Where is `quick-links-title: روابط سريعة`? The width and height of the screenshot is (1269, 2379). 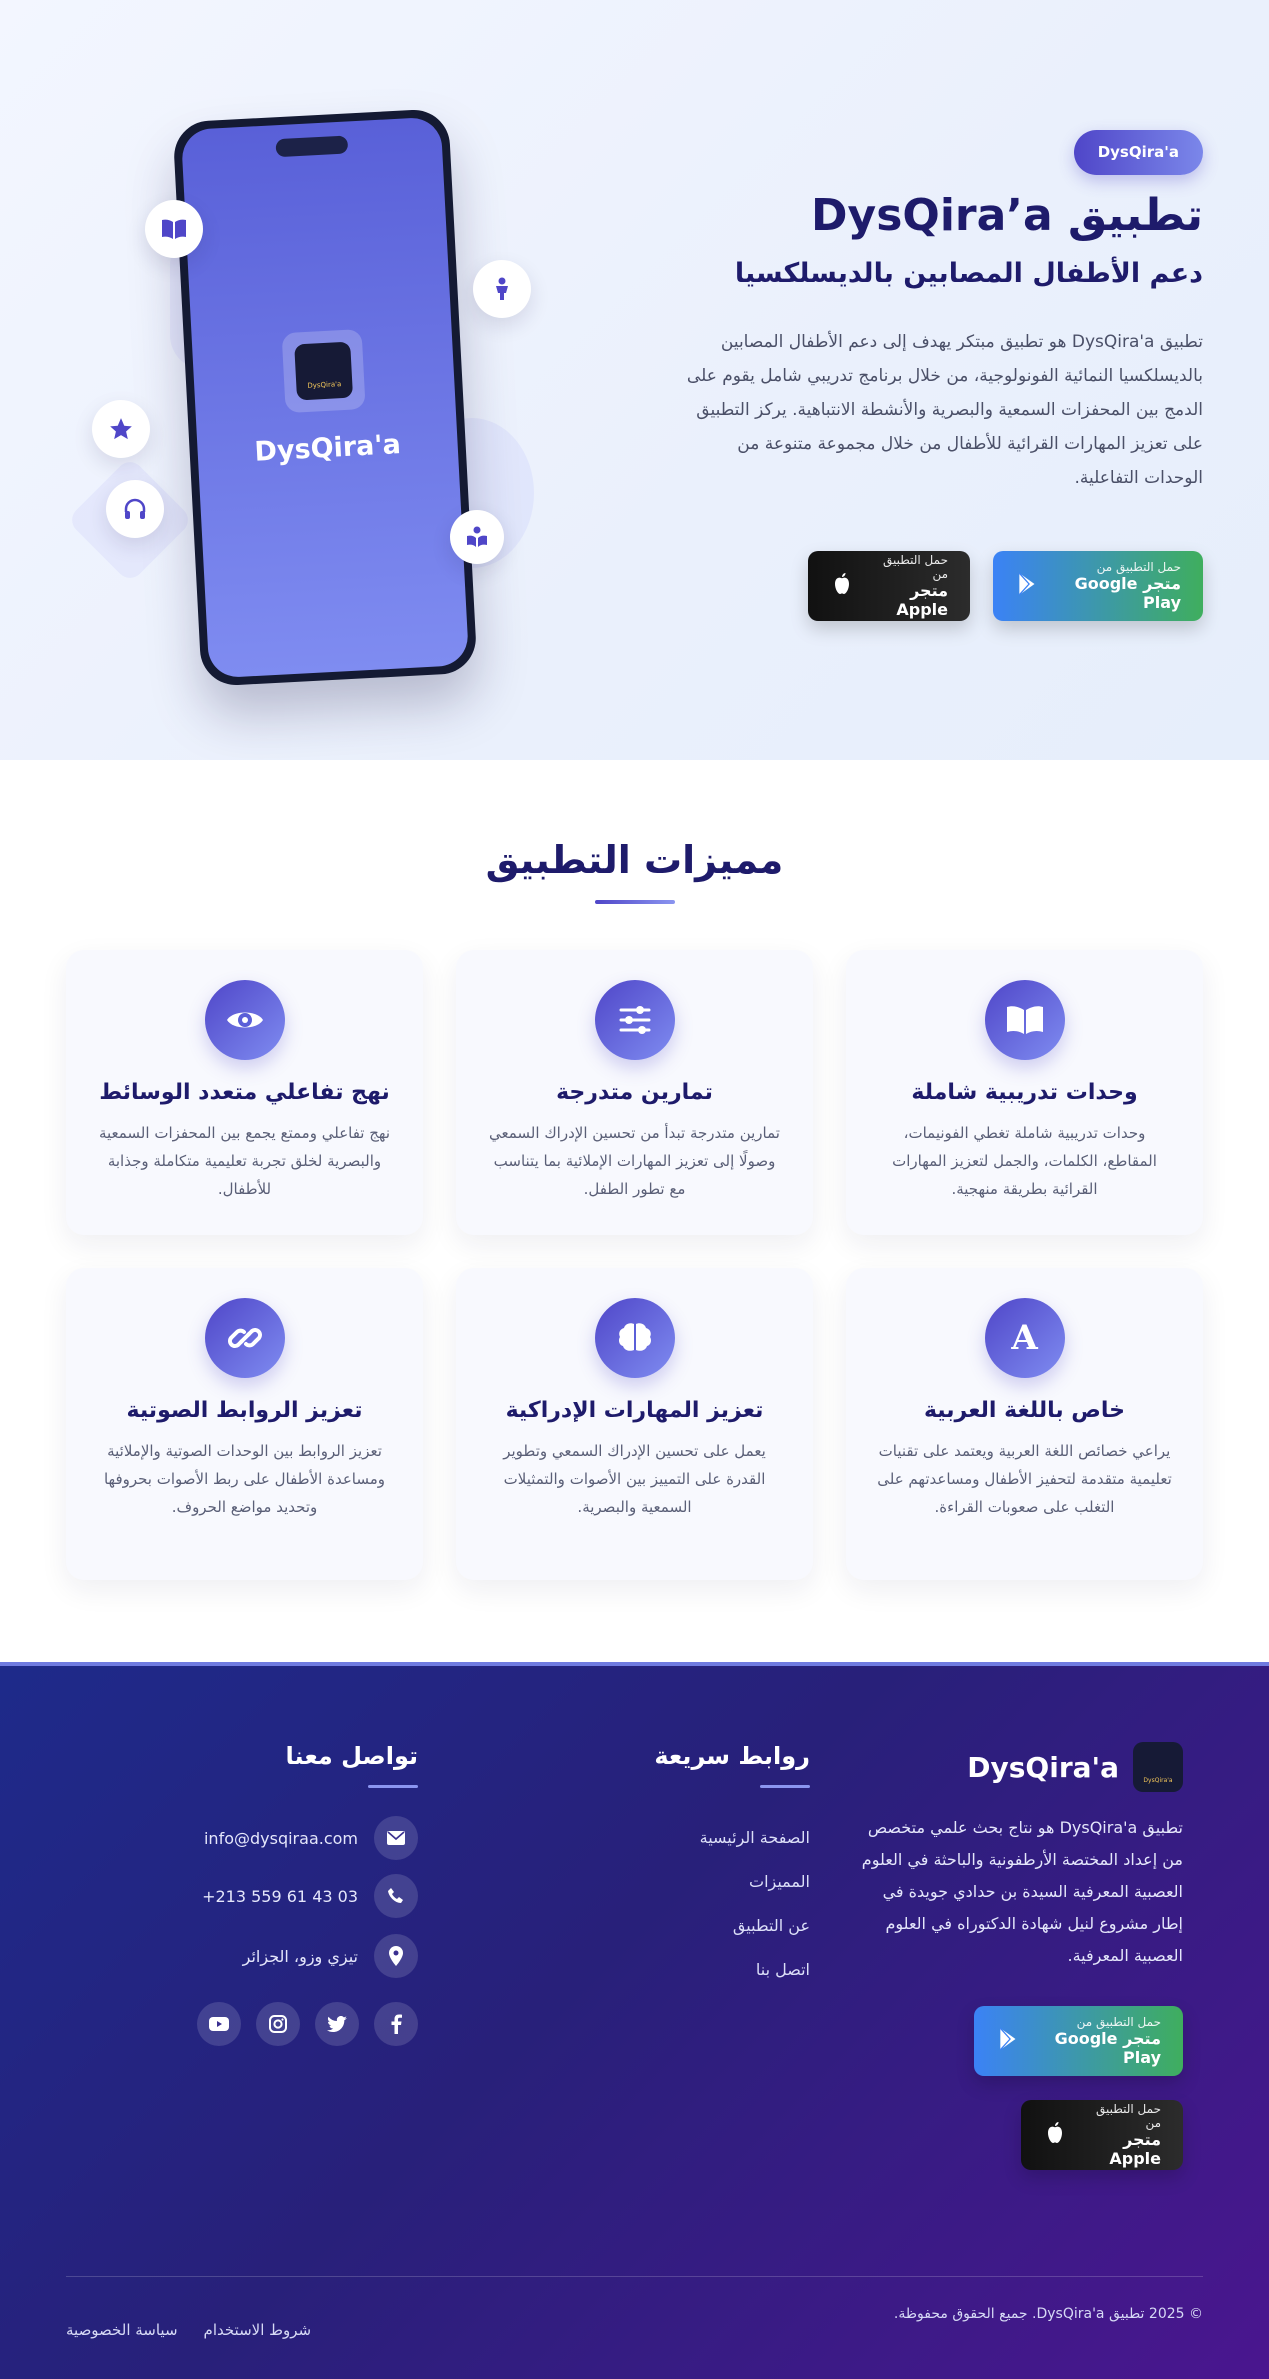 quick-links-title: روابط سريعة is located at coordinates (732, 1756).